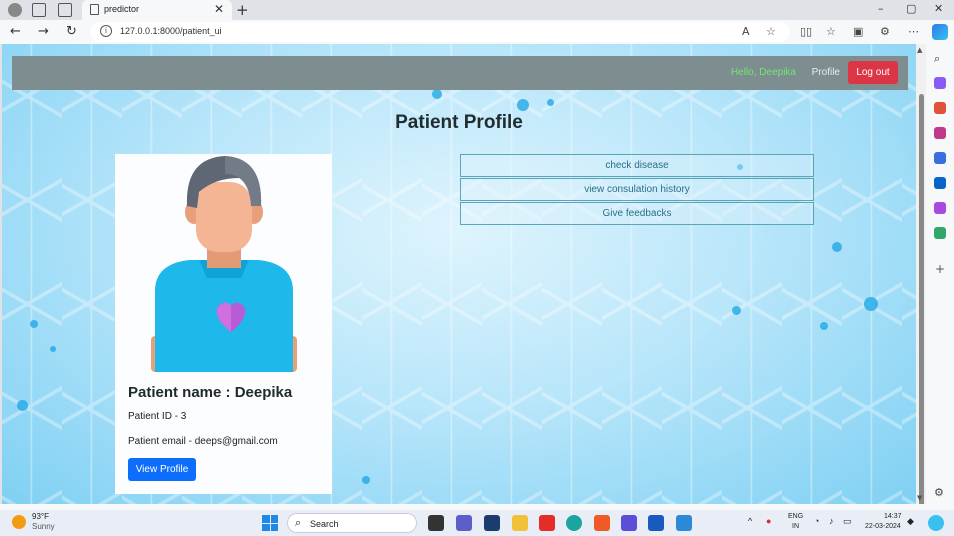  Describe the element at coordinates (940, 208) in the screenshot. I see `sidebar-designer-icon` at that location.